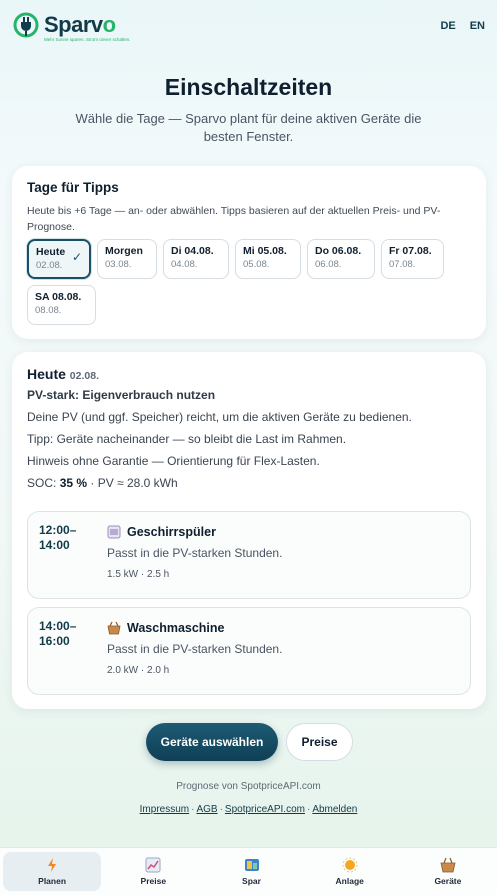 Image resolution: width=497 pixels, height=895 pixels. What do you see at coordinates (164, 809) in the screenshot?
I see `link-impressum: Impressum` at bounding box center [164, 809].